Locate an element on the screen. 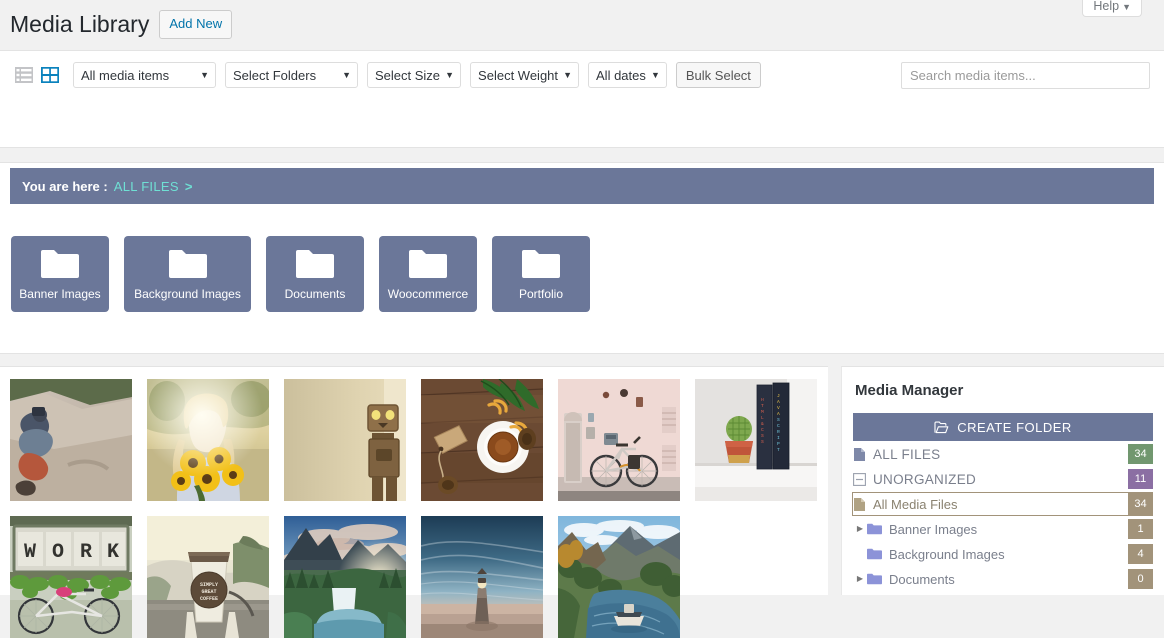 This screenshot has width=1164, height=638. grid-view-icon is located at coordinates (50, 75).